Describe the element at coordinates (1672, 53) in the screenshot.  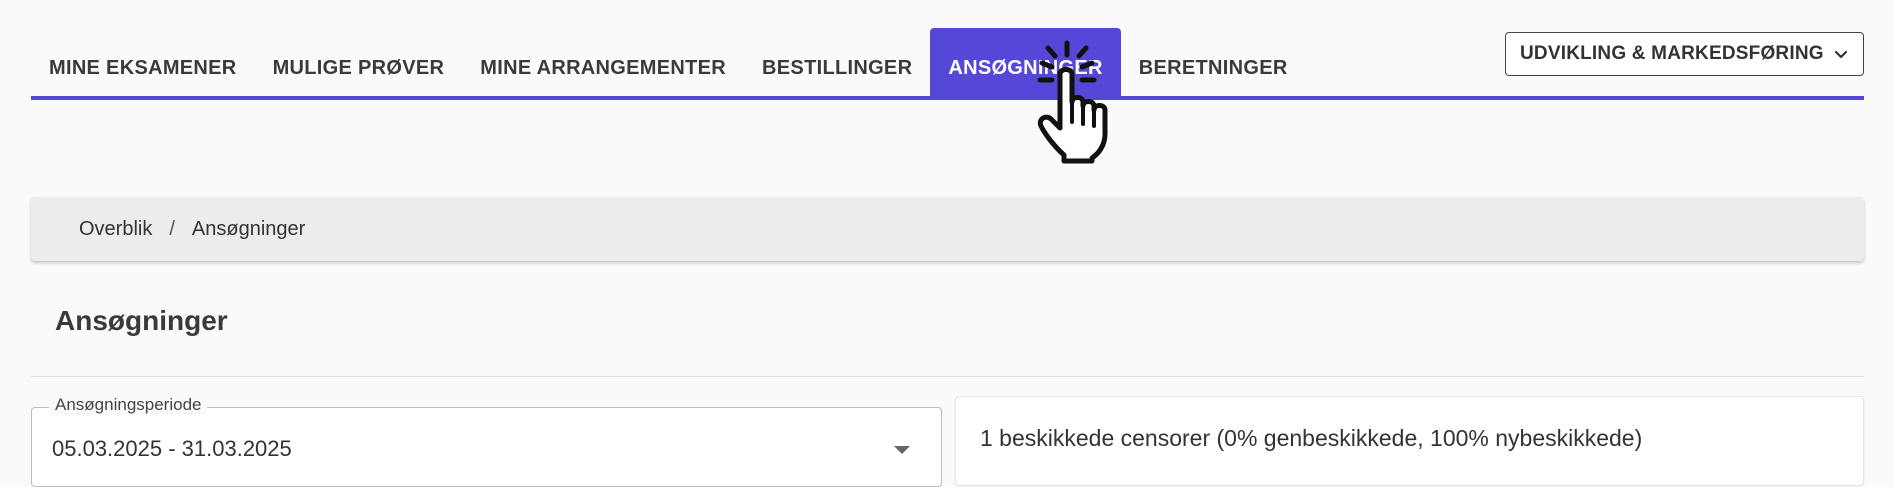
I see `department-select-value: UDVIKLING & MARKEDSFØRING` at that location.